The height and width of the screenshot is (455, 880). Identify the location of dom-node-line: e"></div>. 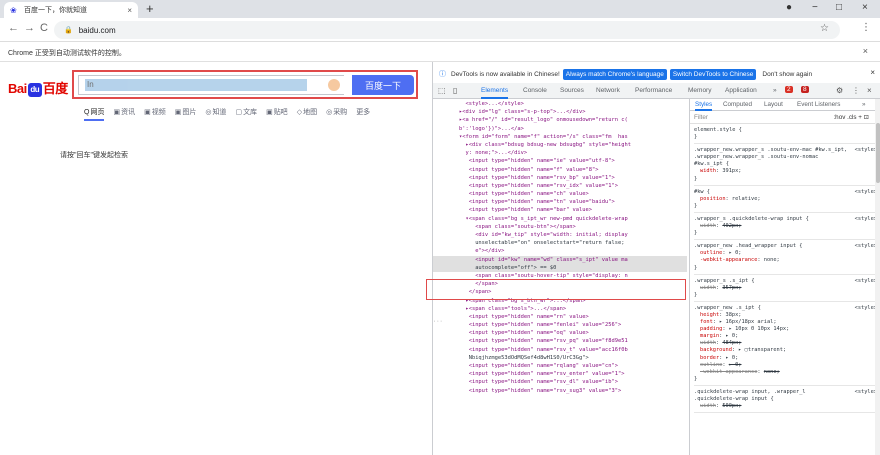
(560, 251).